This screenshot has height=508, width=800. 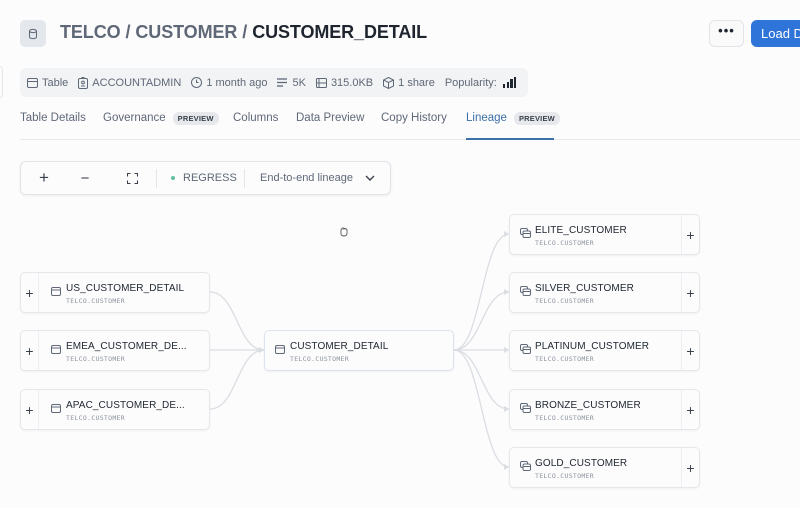 I want to click on tab-label: Copy History, so click(x=414, y=118).